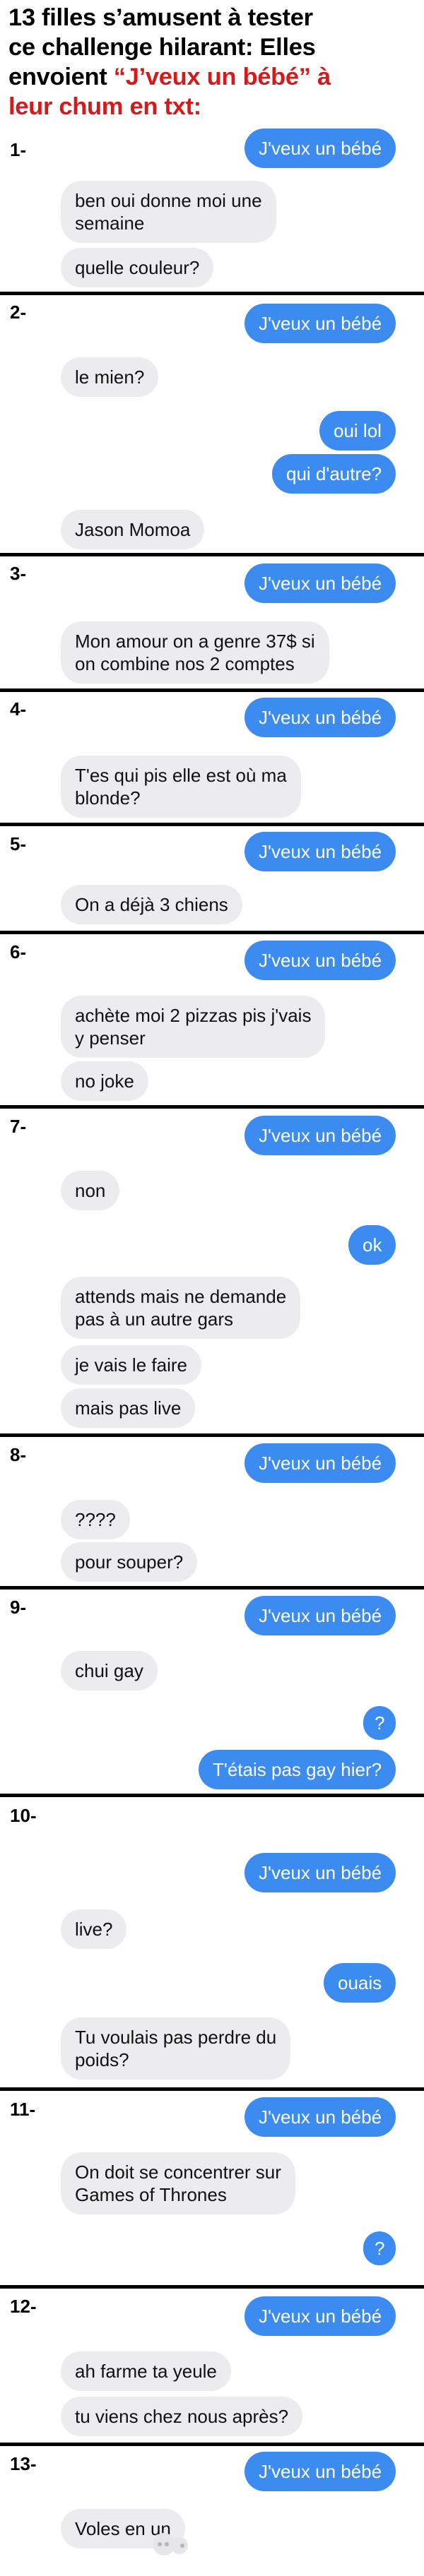 The image size is (424, 2576). Describe the element at coordinates (193, 1027) in the screenshot. I see `received-message-bubble: achète moi 2 pizzas pis j'vais y penser` at that location.